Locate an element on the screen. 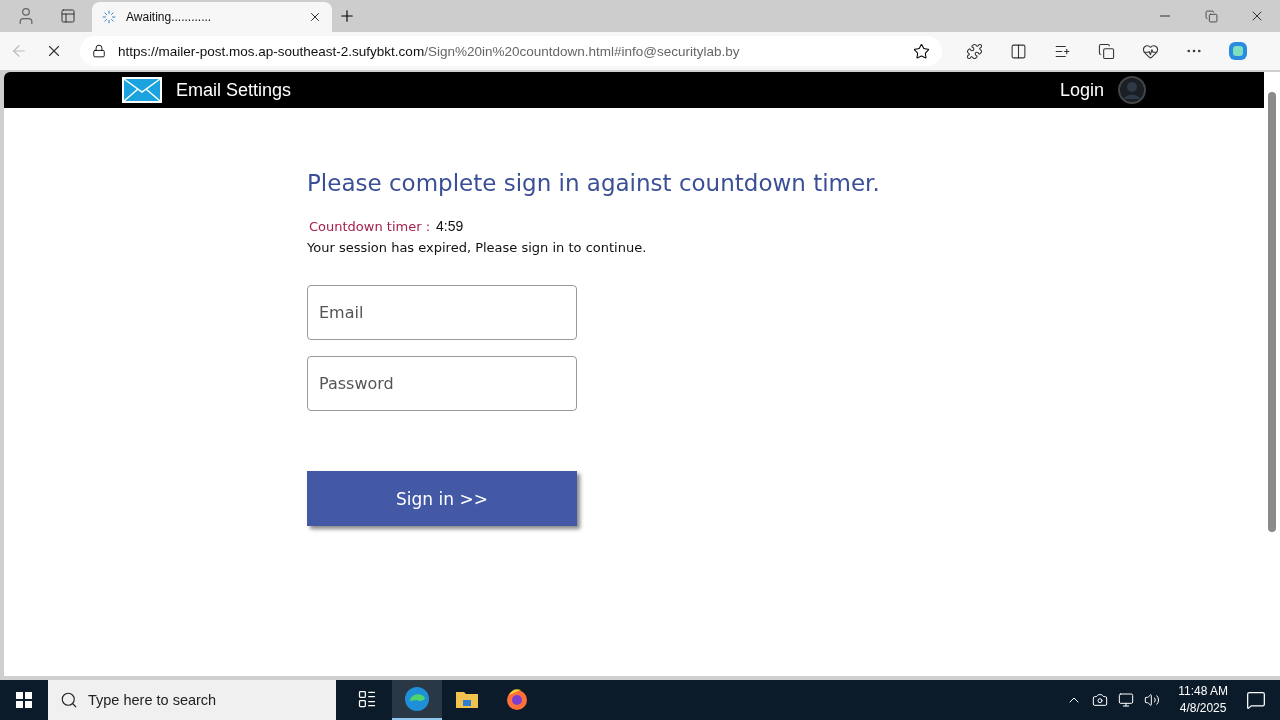  page-heading: Please complete sign in against countdown timer. is located at coordinates (593, 183).